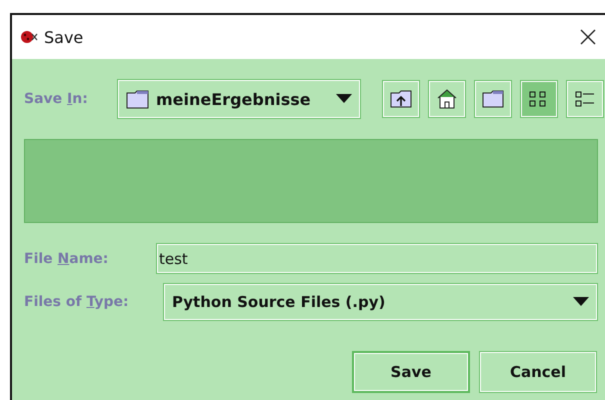 This screenshot has height=400, width=605. I want to click on file-name-label: File Name:, so click(67, 258).